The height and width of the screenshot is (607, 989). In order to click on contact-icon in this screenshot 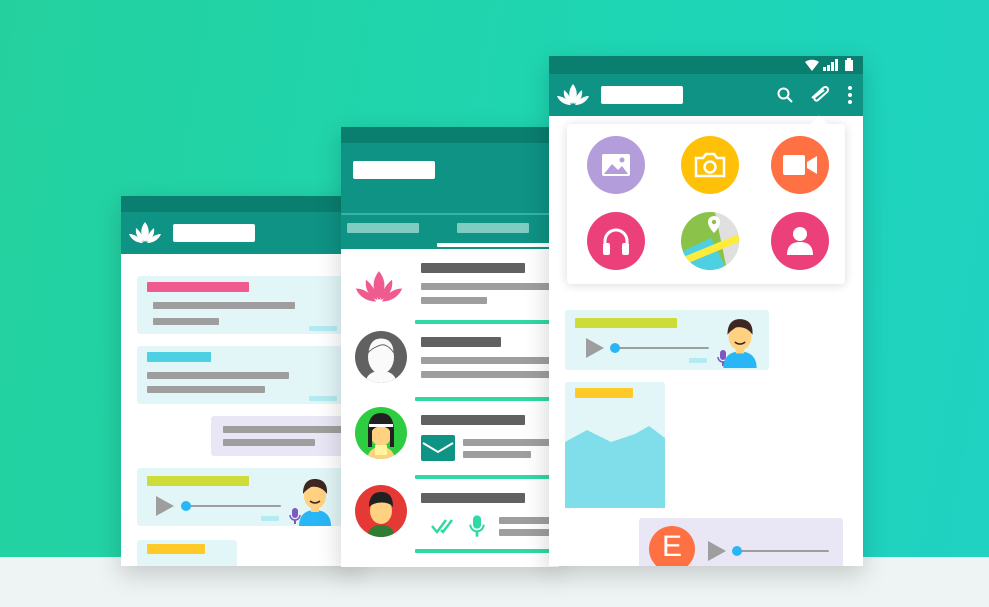, I will do `click(800, 240)`.